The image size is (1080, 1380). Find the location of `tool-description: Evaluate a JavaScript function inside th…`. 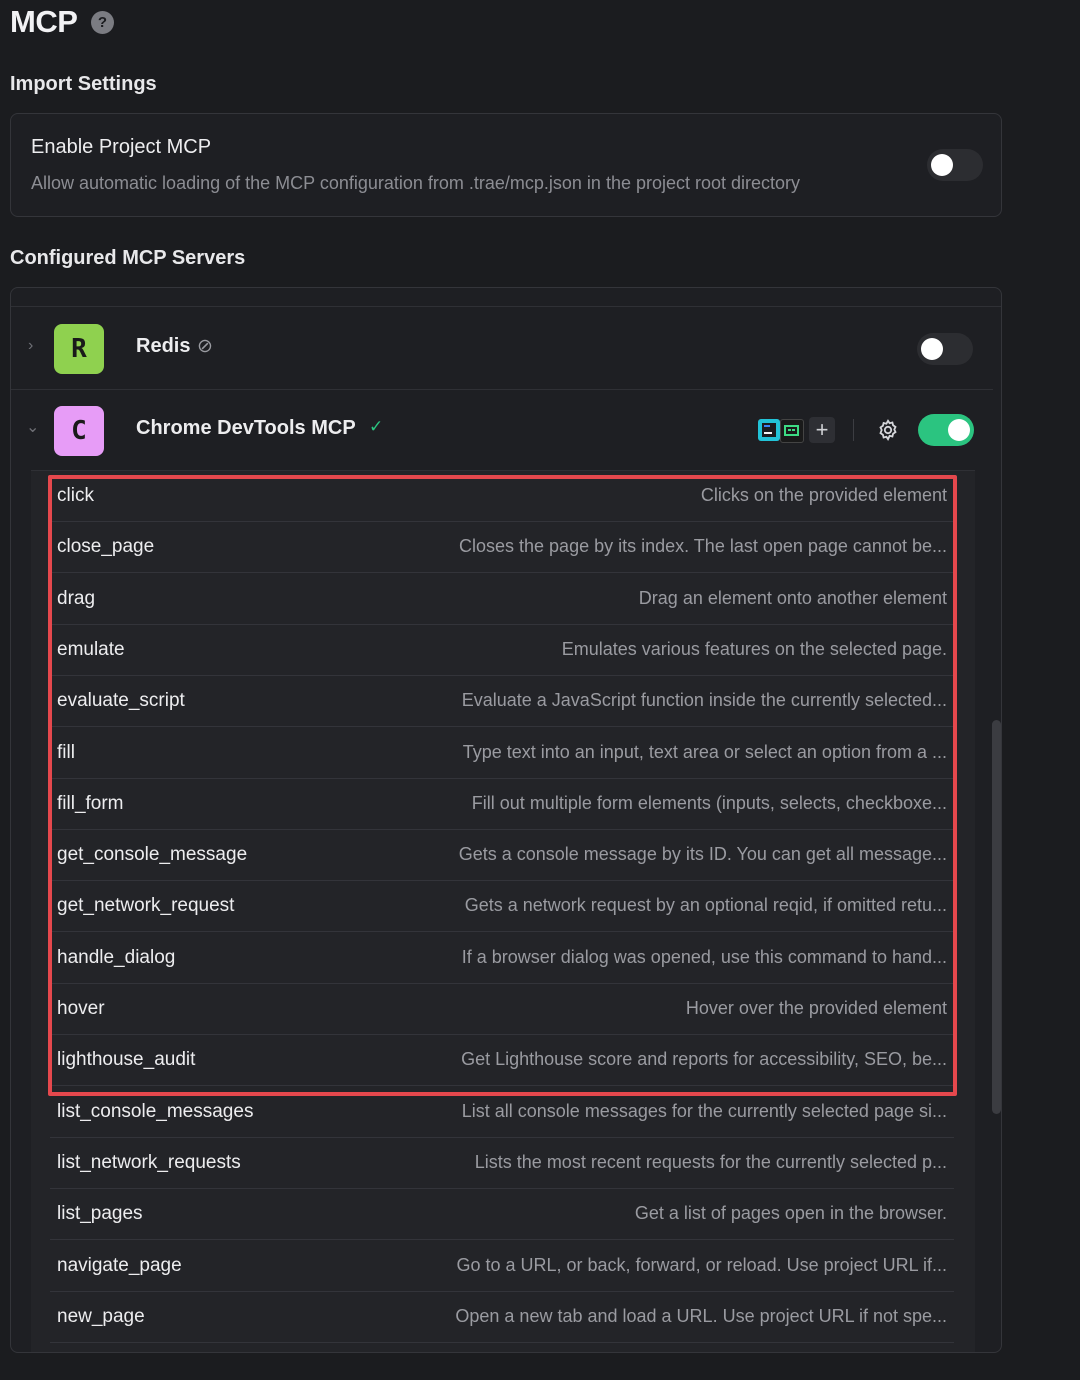

tool-description: Evaluate a JavaScript function inside th… is located at coordinates (704, 700).